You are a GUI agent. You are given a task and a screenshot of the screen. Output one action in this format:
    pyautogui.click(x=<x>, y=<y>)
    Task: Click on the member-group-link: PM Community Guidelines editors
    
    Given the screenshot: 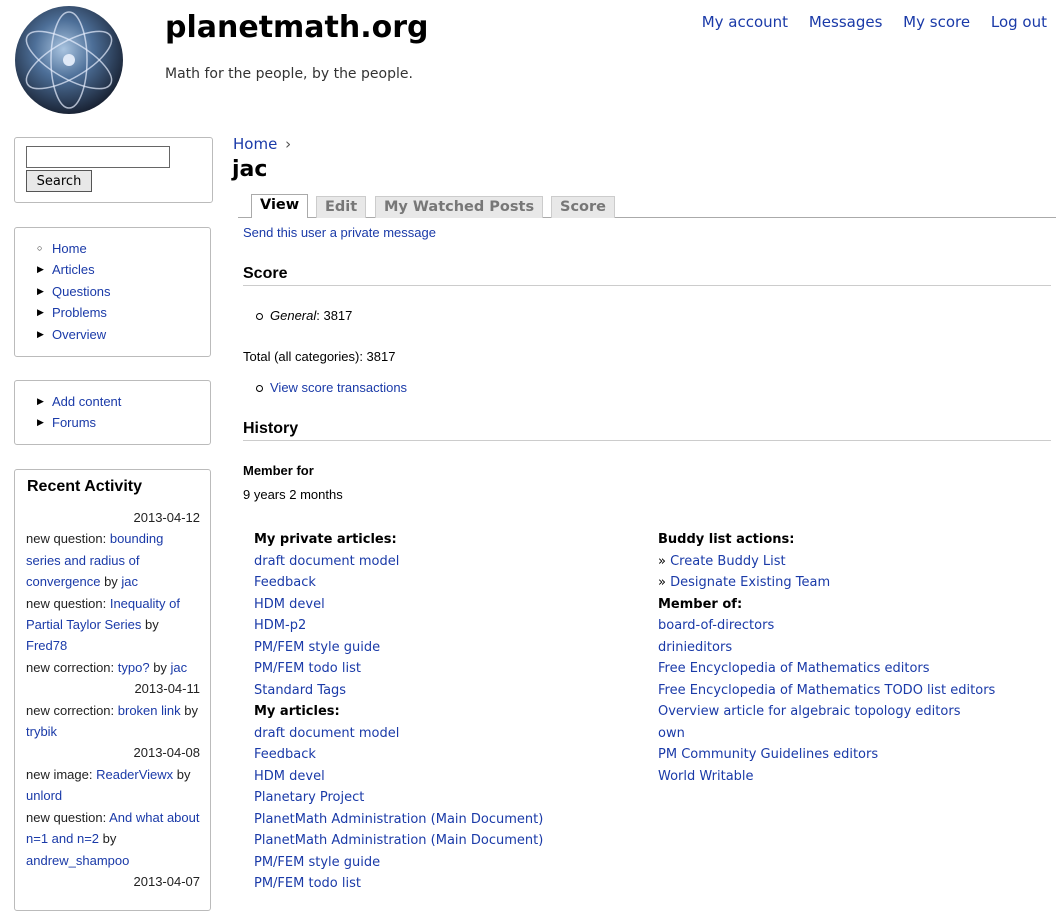 What is the action you would take?
    pyautogui.click(x=768, y=754)
    